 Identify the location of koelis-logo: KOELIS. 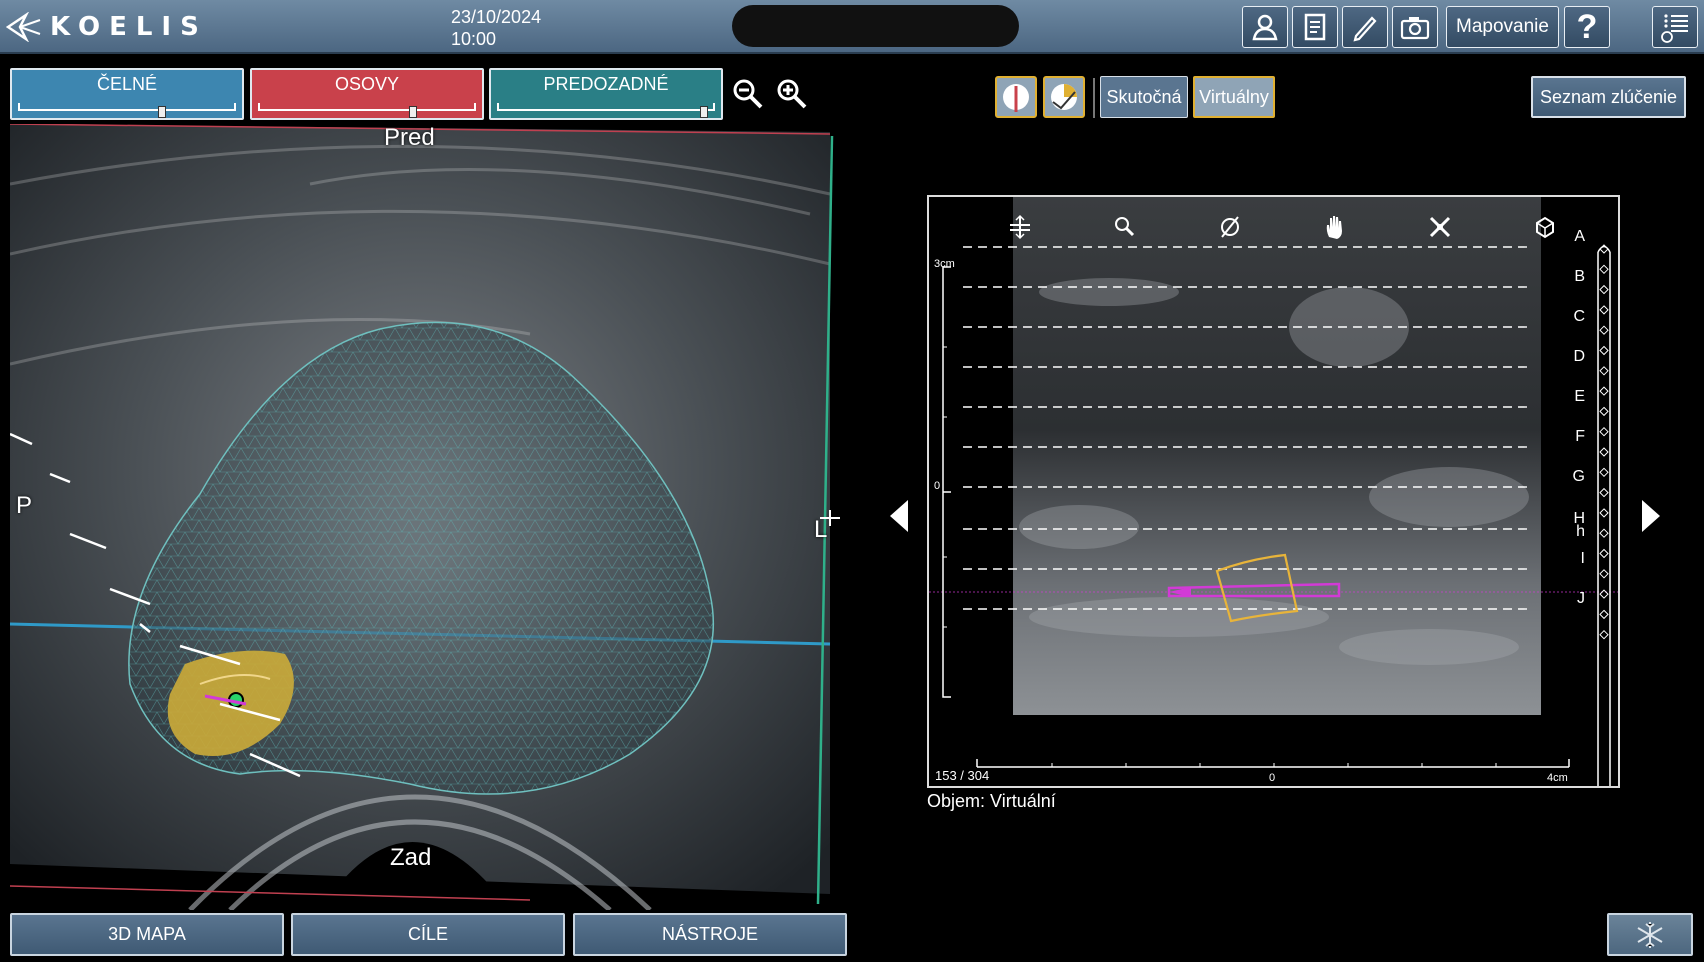
(107, 27).